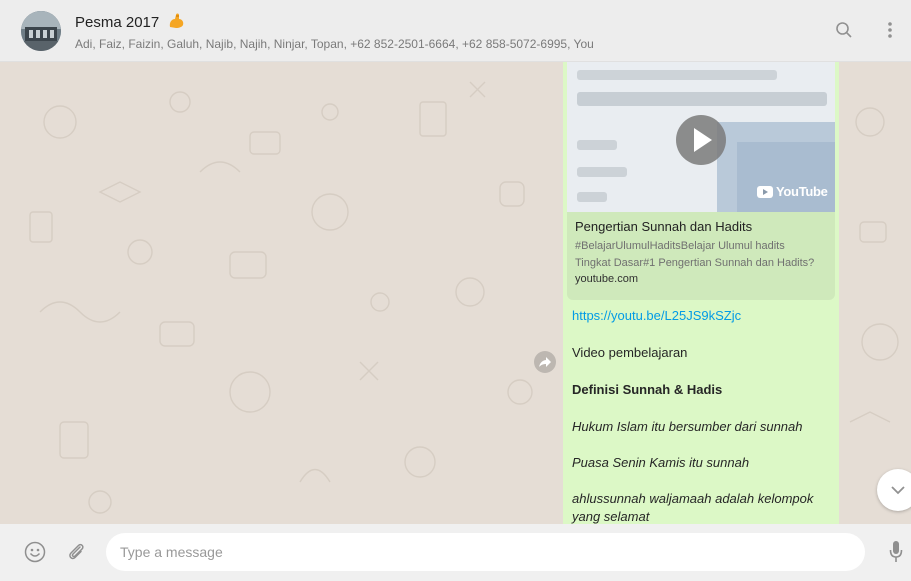 This screenshot has width=911, height=581. What do you see at coordinates (630, 352) in the screenshot?
I see `message-line: Video pembelajaran` at bounding box center [630, 352].